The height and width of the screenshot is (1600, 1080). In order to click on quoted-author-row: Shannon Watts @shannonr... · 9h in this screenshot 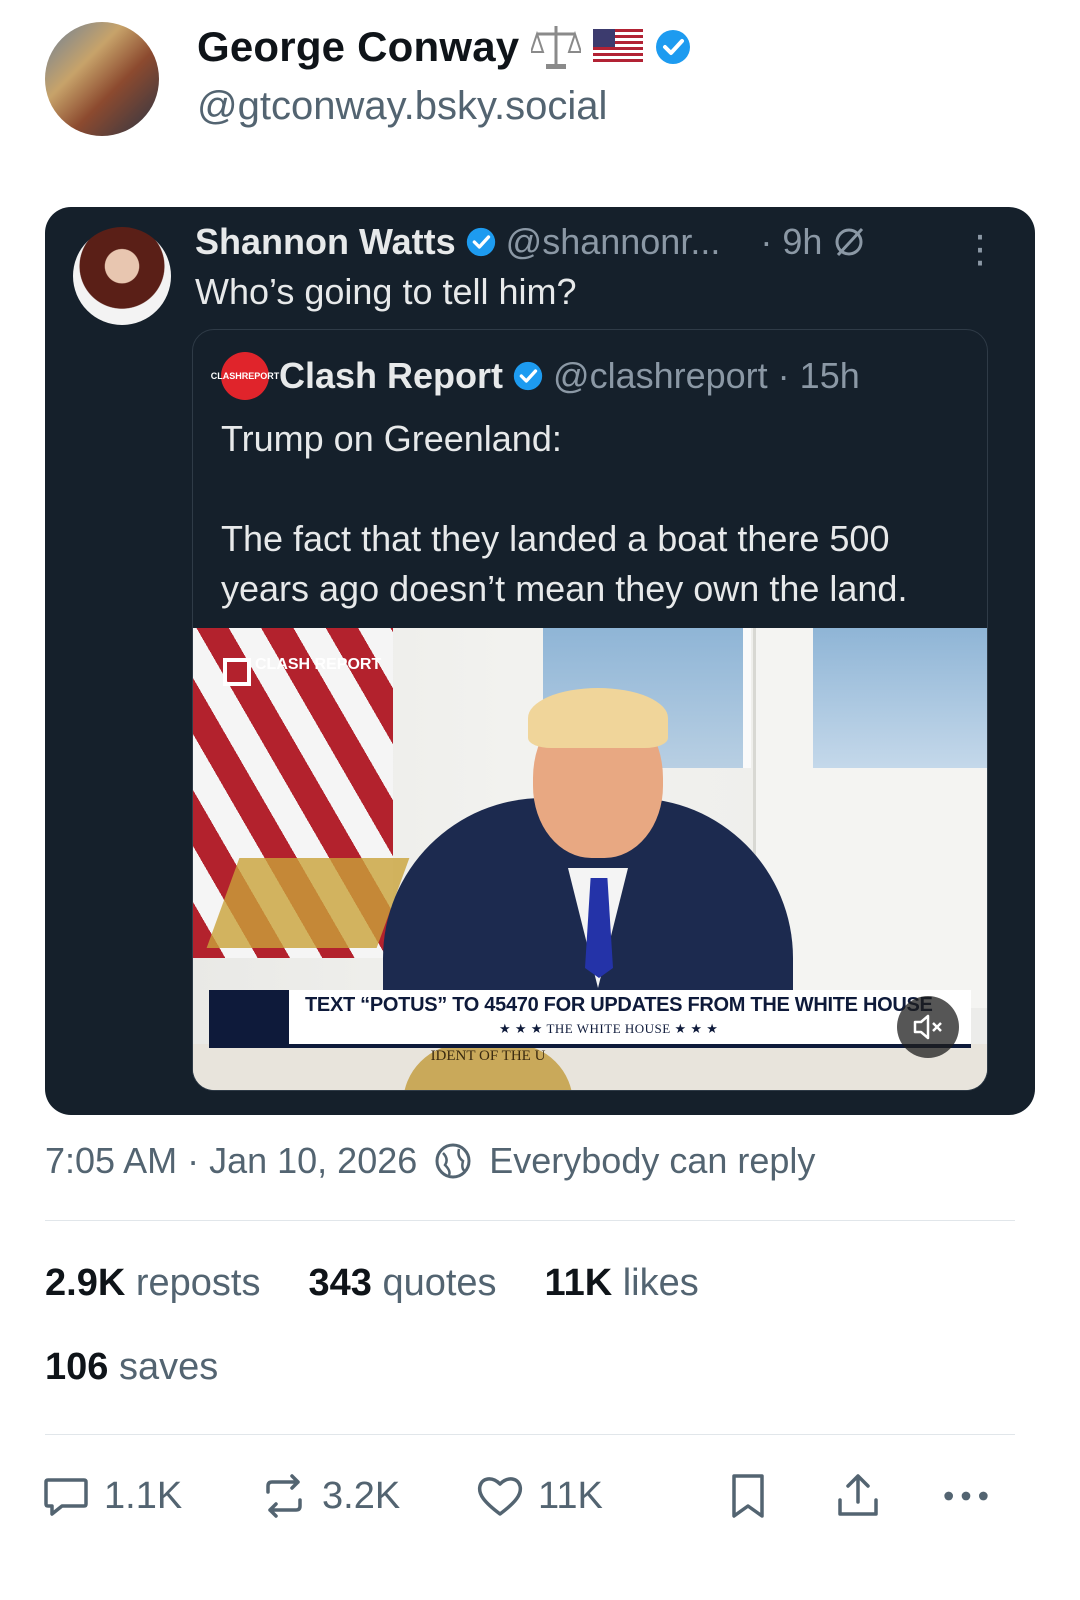, I will do `click(530, 242)`.